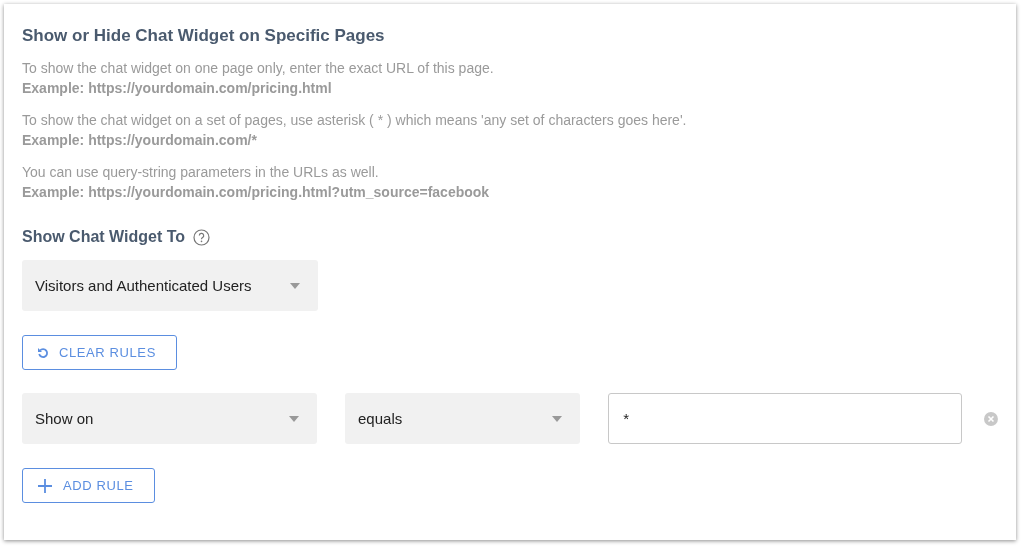 The width and height of the screenshot is (1024, 546). What do you see at coordinates (169, 418) in the screenshot?
I see `condition-dropdown: Show on` at bounding box center [169, 418].